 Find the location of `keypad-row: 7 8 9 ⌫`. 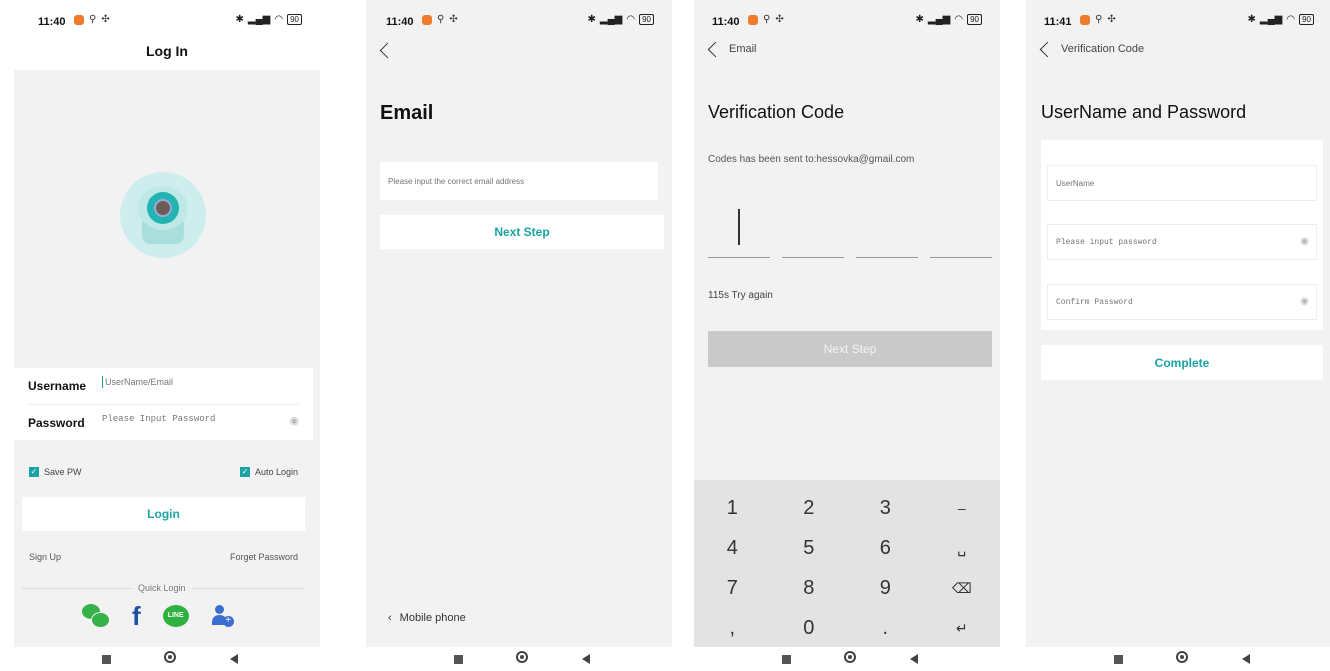

keypad-row: 7 8 9 ⌫ is located at coordinates (847, 588).